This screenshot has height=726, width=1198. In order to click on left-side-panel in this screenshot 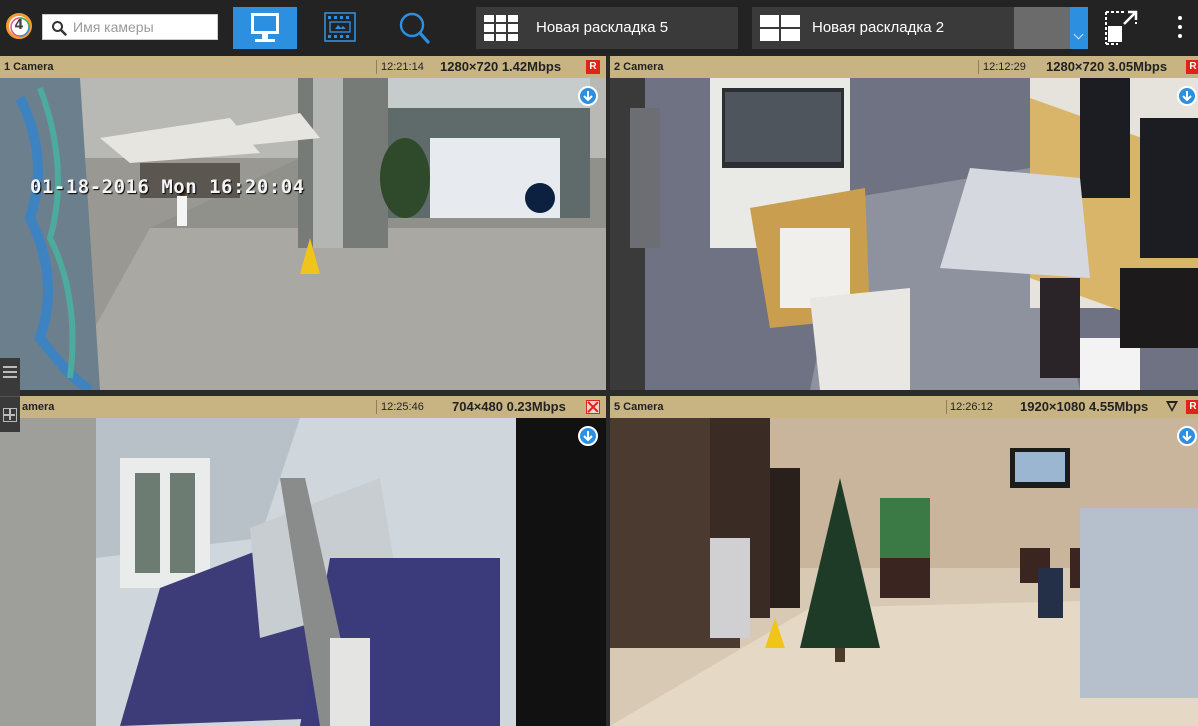, I will do `click(10, 395)`.